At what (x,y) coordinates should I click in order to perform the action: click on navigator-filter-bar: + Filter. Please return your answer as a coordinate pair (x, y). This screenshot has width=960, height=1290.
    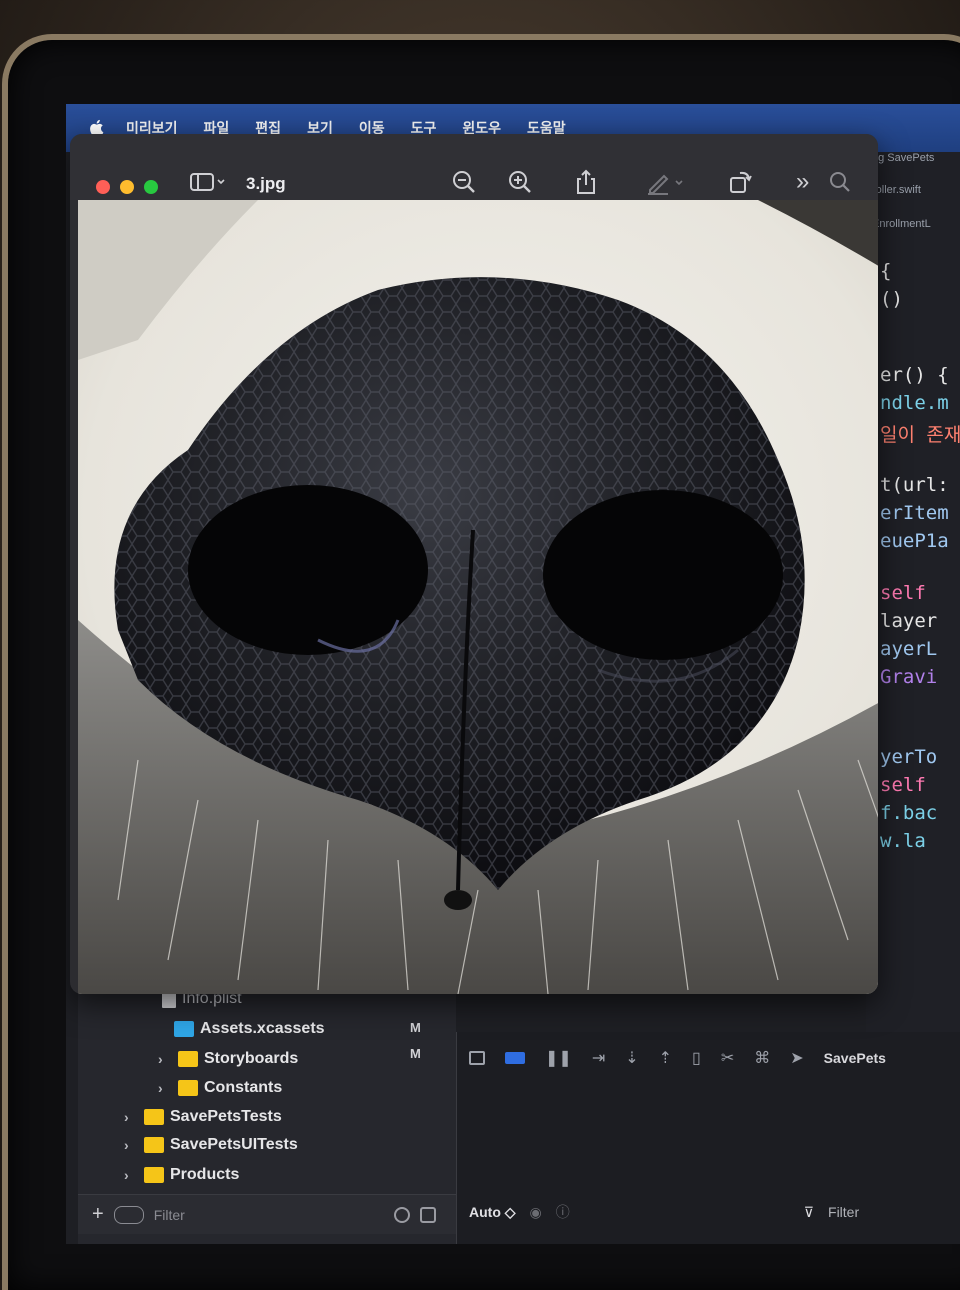
    Looking at the image, I should click on (267, 1214).